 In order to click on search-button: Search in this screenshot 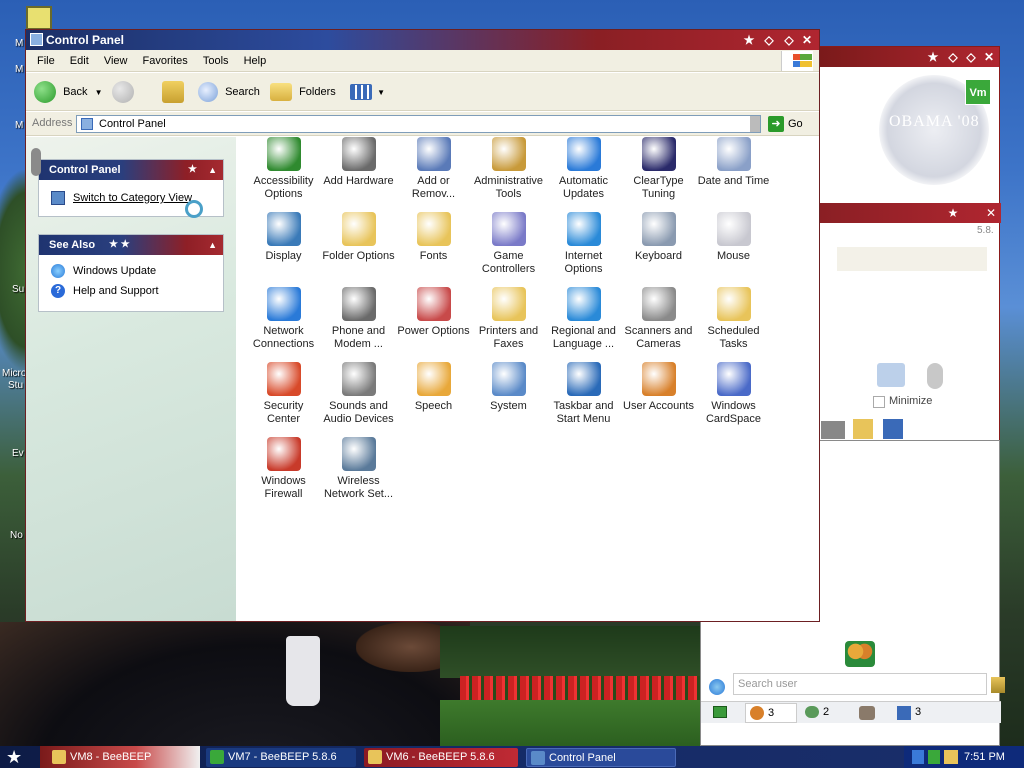, I will do `click(229, 92)`.